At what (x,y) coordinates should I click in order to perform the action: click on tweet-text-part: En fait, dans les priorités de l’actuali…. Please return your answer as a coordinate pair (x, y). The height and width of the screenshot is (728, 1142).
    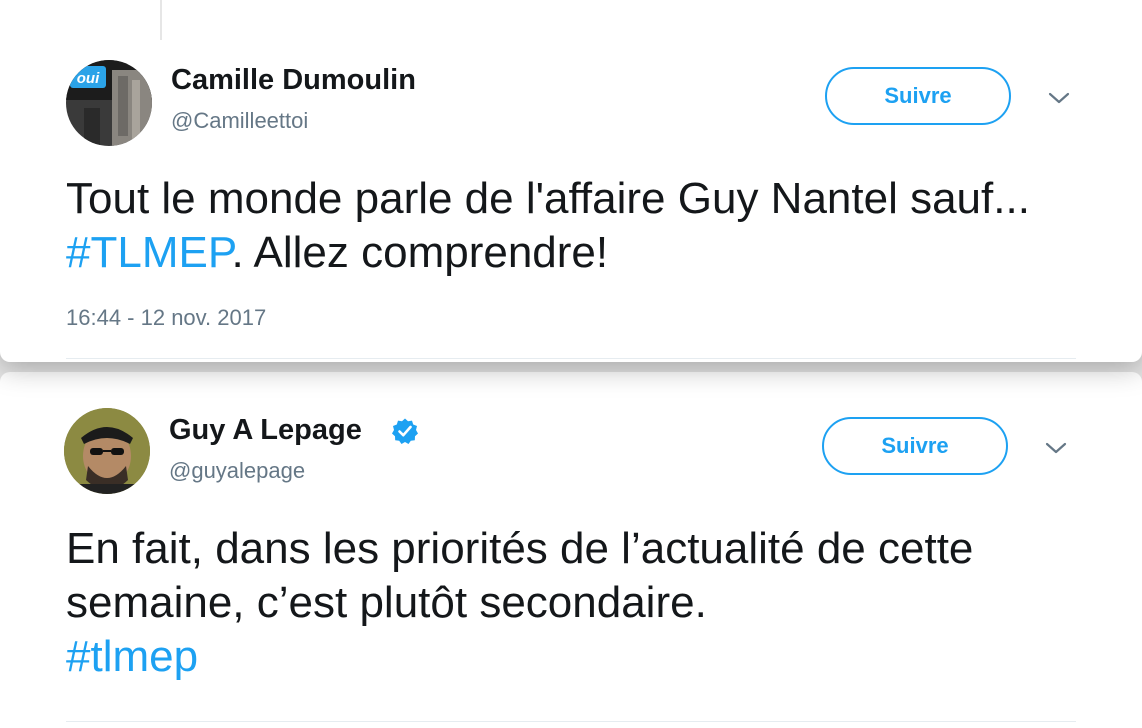
    Looking at the image, I should click on (520, 575).